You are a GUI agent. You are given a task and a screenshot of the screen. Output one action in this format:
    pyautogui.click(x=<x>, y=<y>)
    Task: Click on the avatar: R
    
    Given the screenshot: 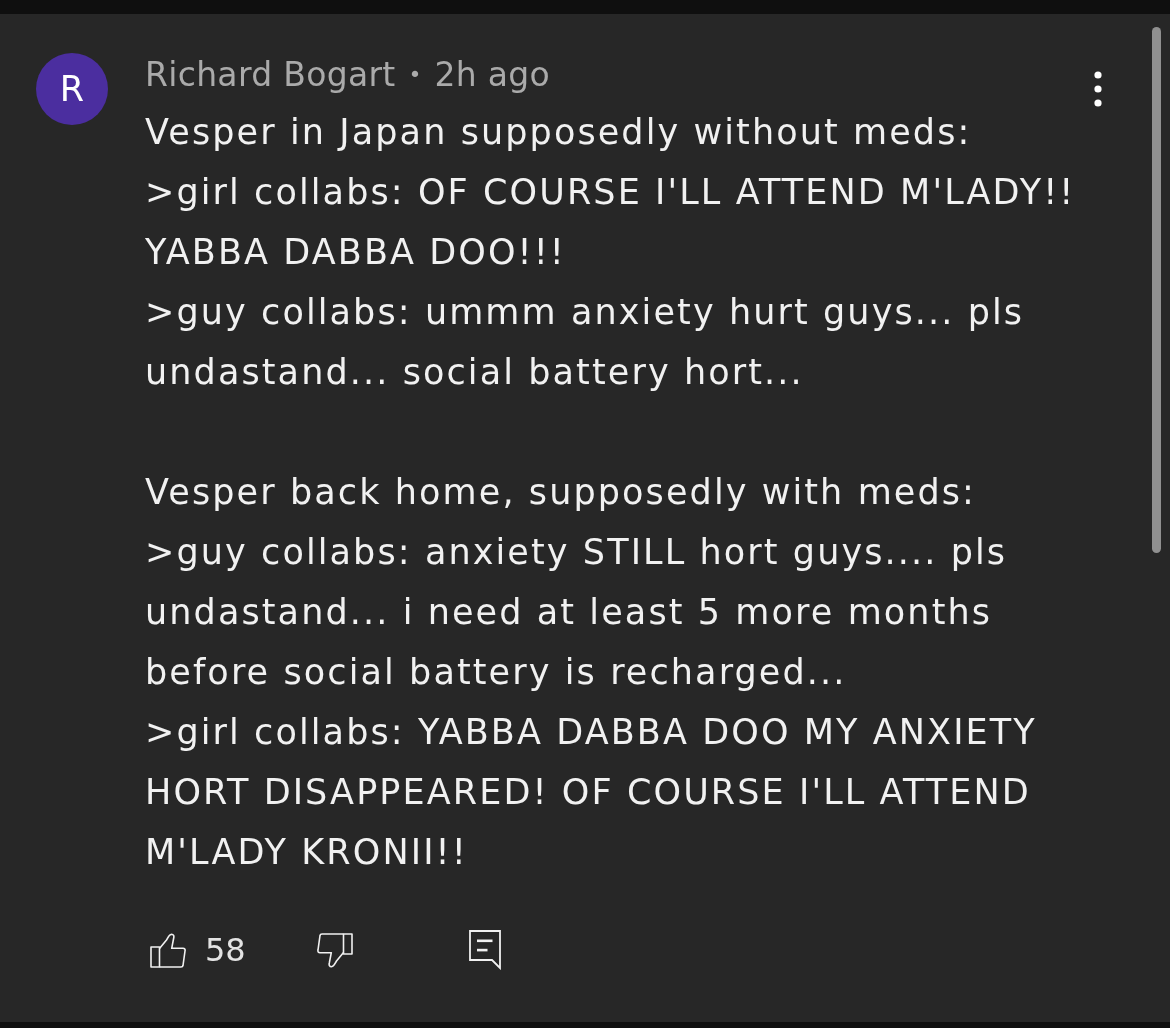 What is the action you would take?
    pyautogui.click(x=72, y=89)
    